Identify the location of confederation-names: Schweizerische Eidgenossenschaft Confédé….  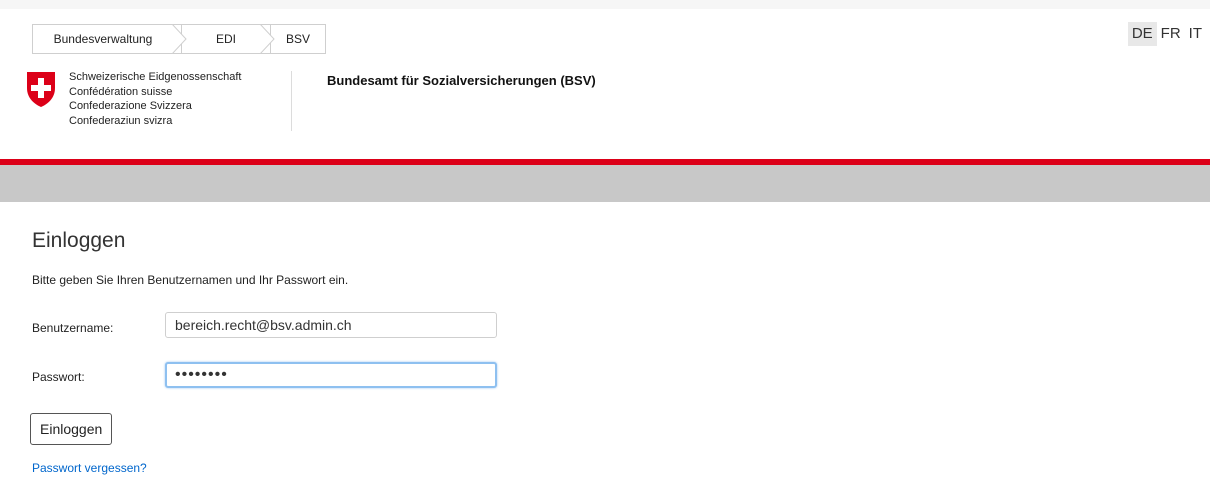
(155, 99).